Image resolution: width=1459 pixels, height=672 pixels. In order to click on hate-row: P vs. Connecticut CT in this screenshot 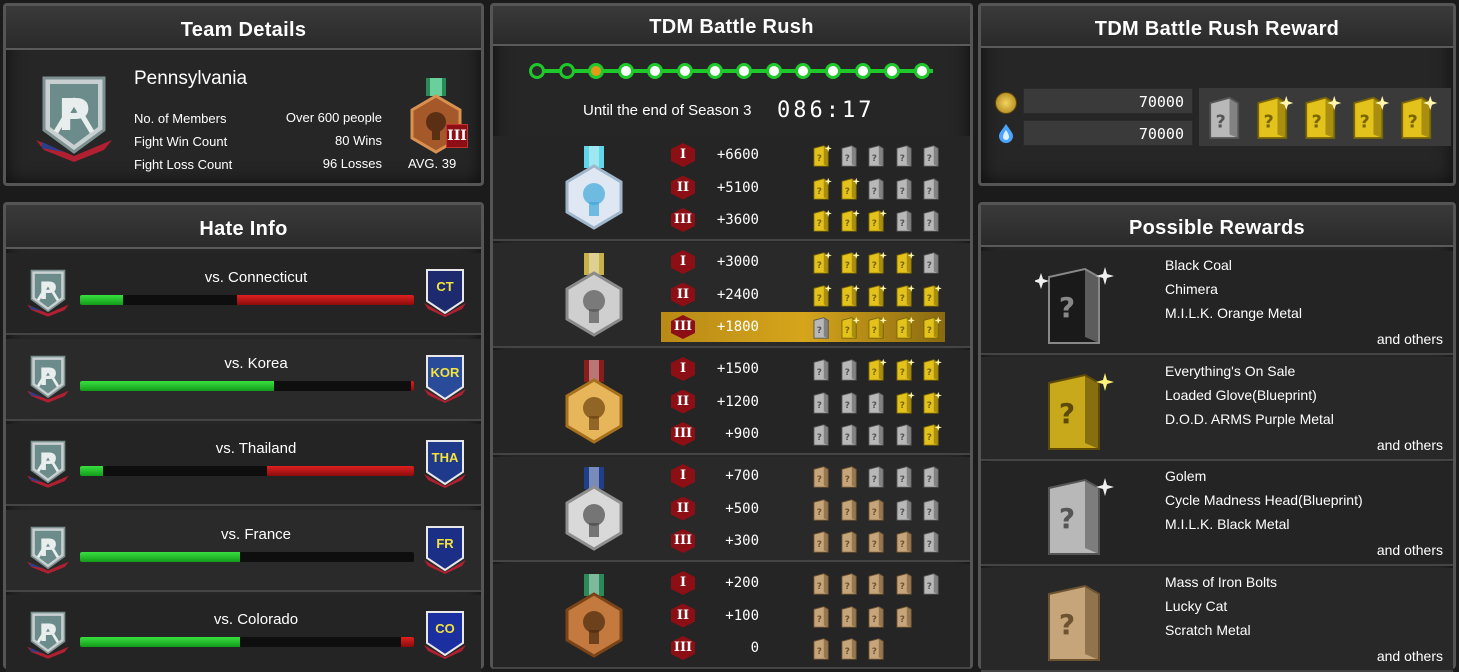, I will do `click(243, 294)`.